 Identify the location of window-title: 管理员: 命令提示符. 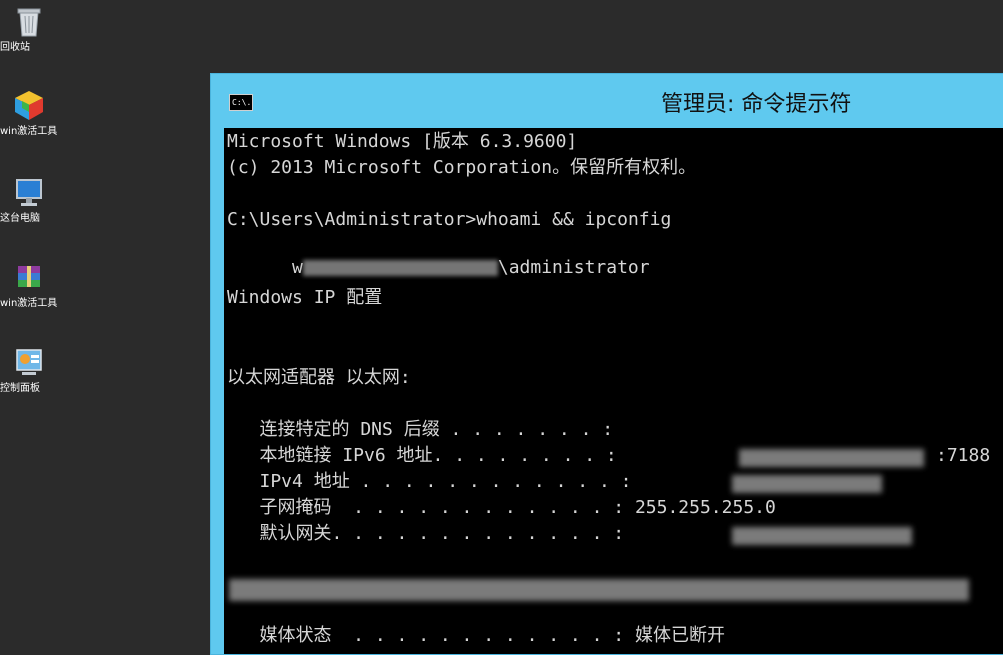
(756, 104).